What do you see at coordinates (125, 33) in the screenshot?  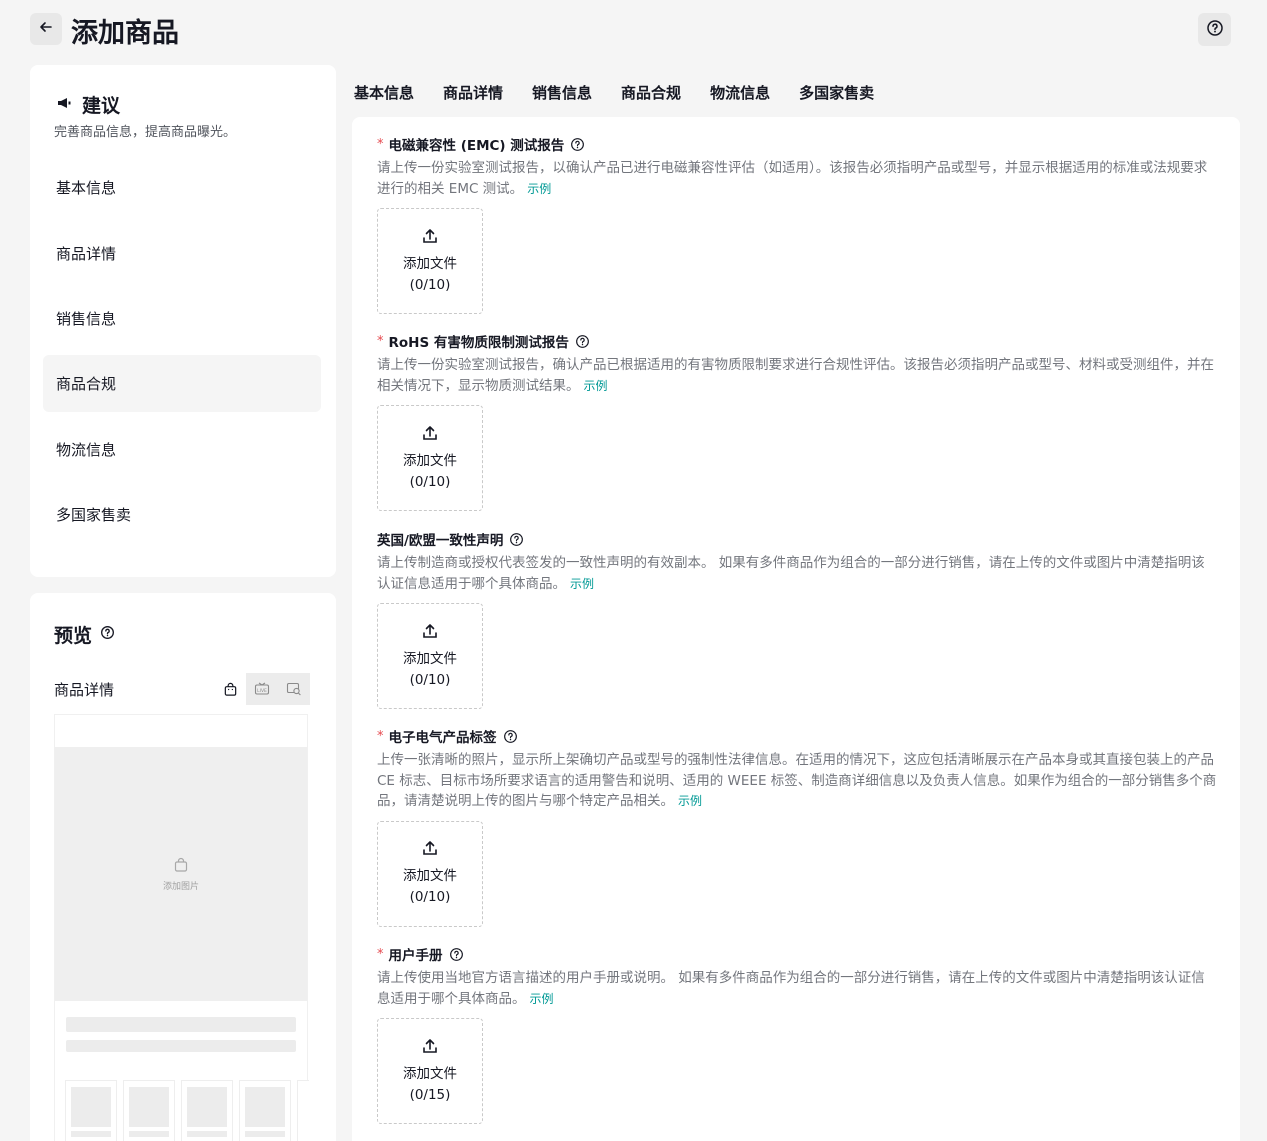 I see `page-title: 添加商品` at bounding box center [125, 33].